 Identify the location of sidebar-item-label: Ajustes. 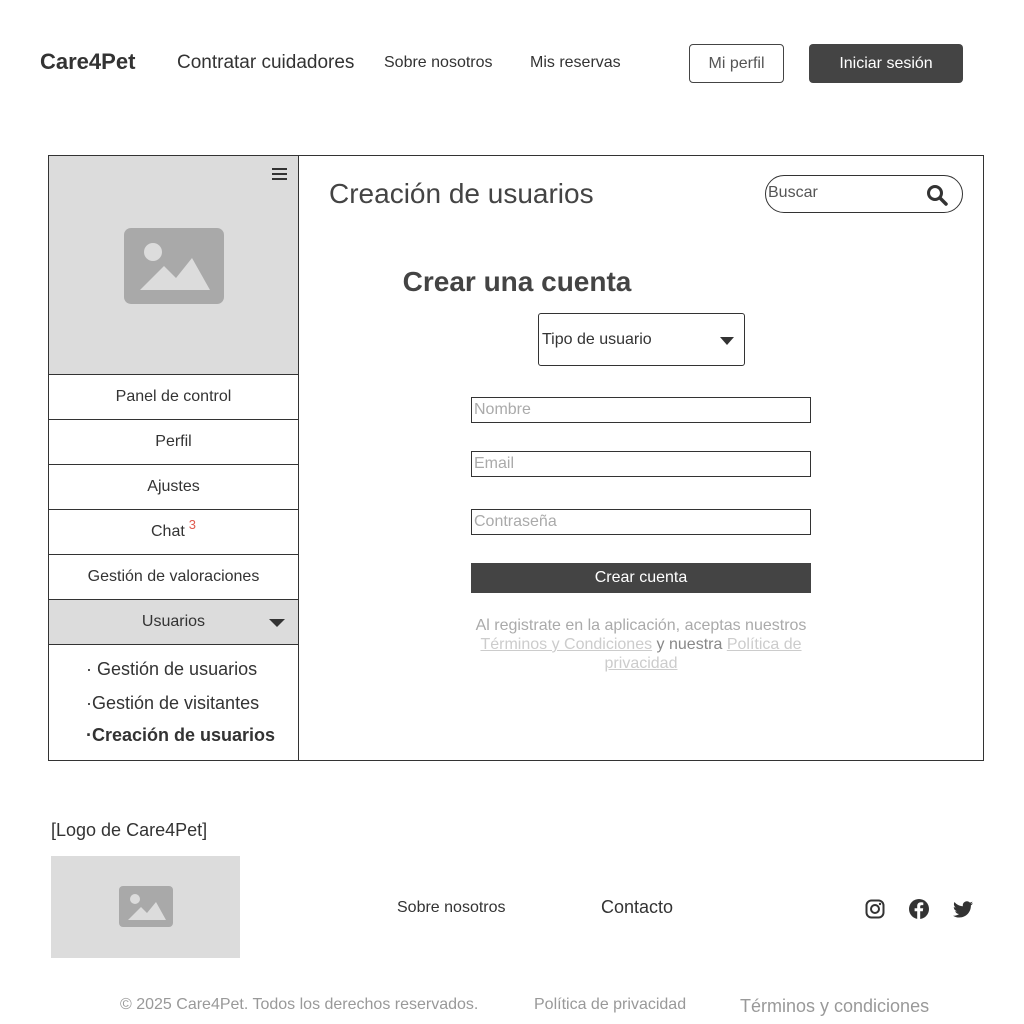
(173, 486).